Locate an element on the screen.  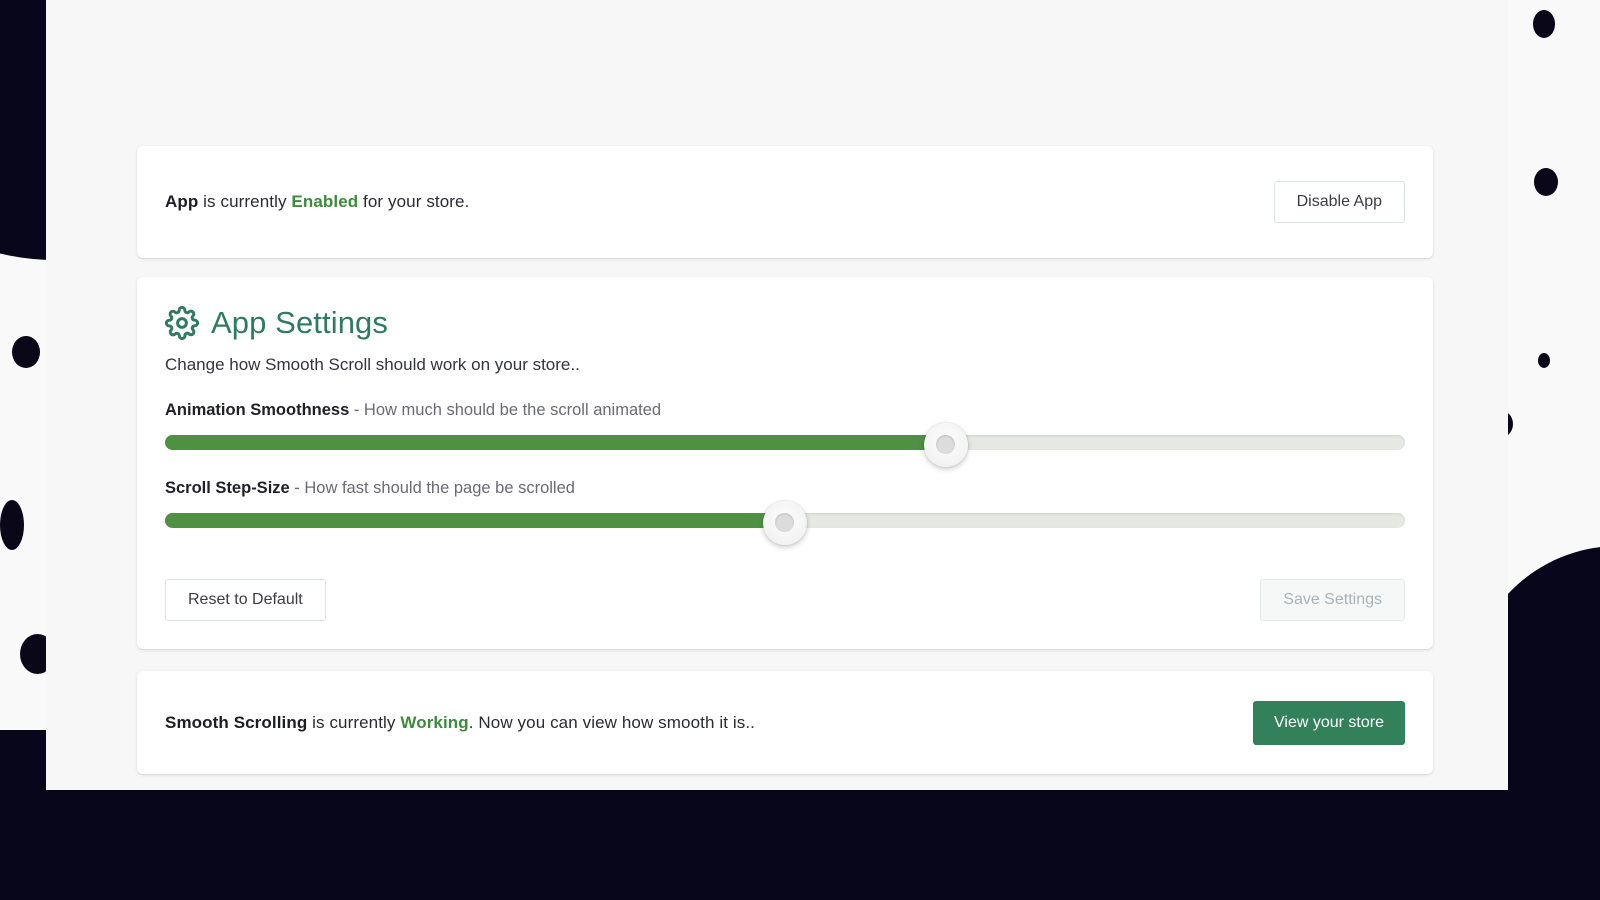
settings-actions: Reset to Default Save Settings is located at coordinates (785, 600).